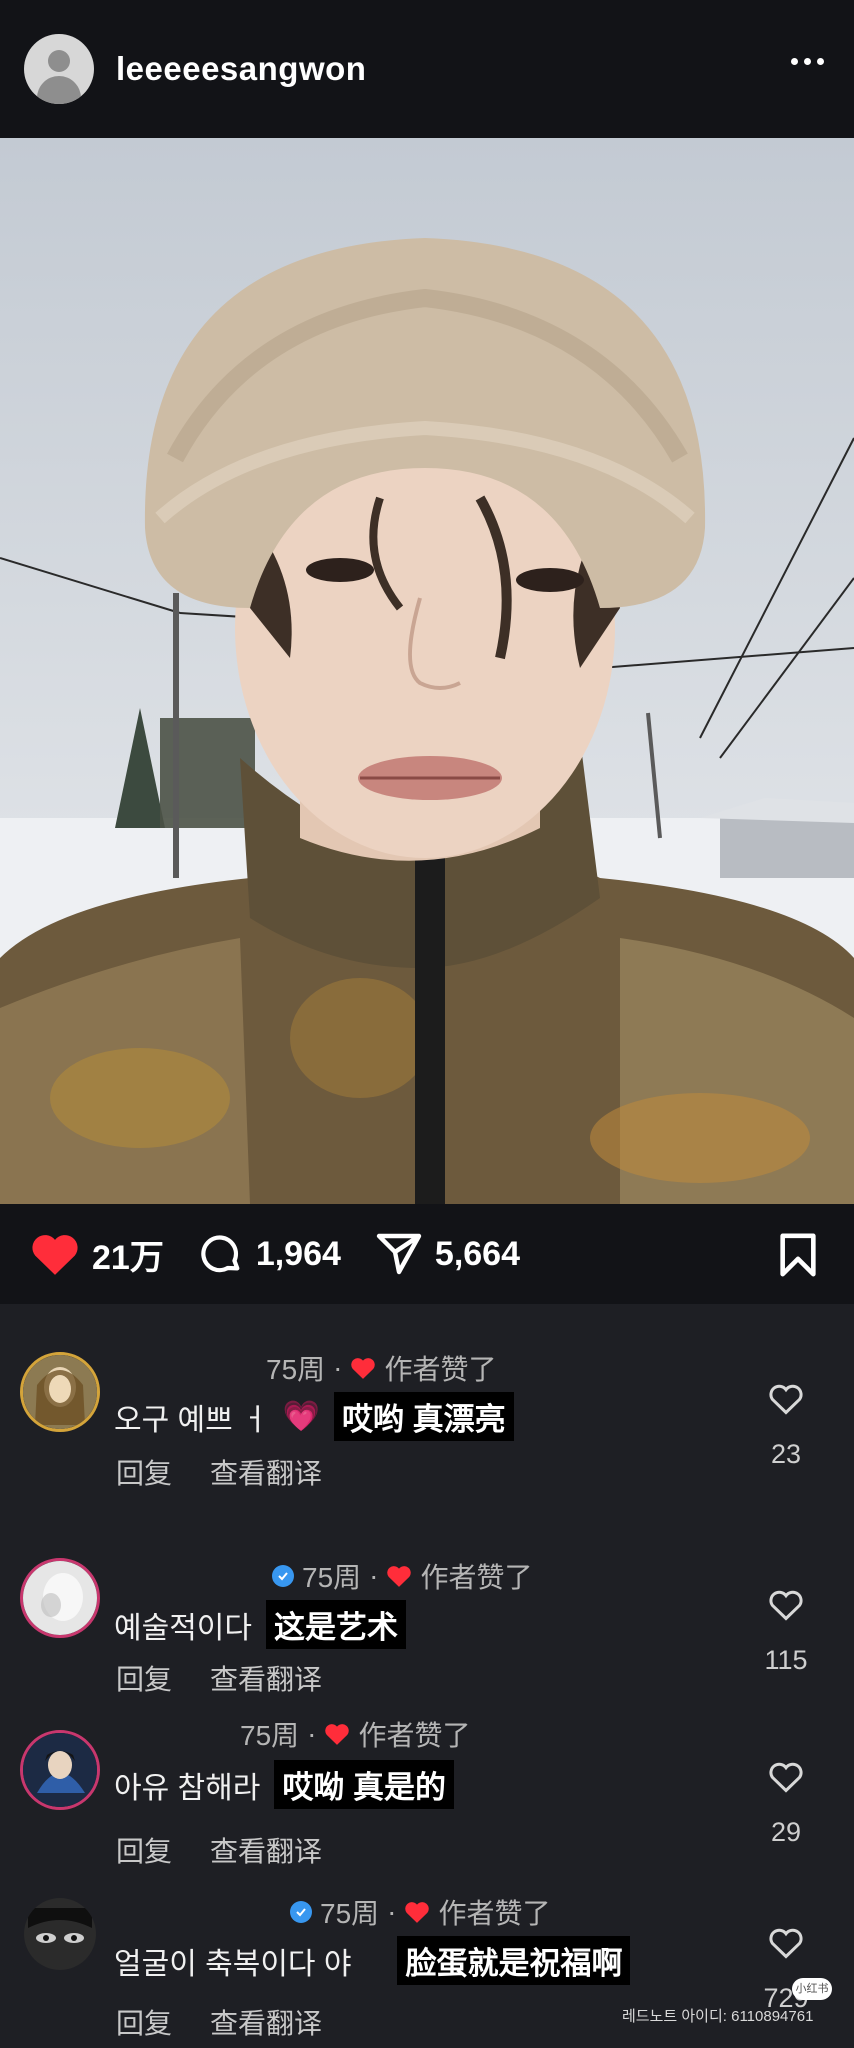 The height and width of the screenshot is (2048, 854). Describe the element at coordinates (399, 1254) in the screenshot. I see `share-icon` at that location.